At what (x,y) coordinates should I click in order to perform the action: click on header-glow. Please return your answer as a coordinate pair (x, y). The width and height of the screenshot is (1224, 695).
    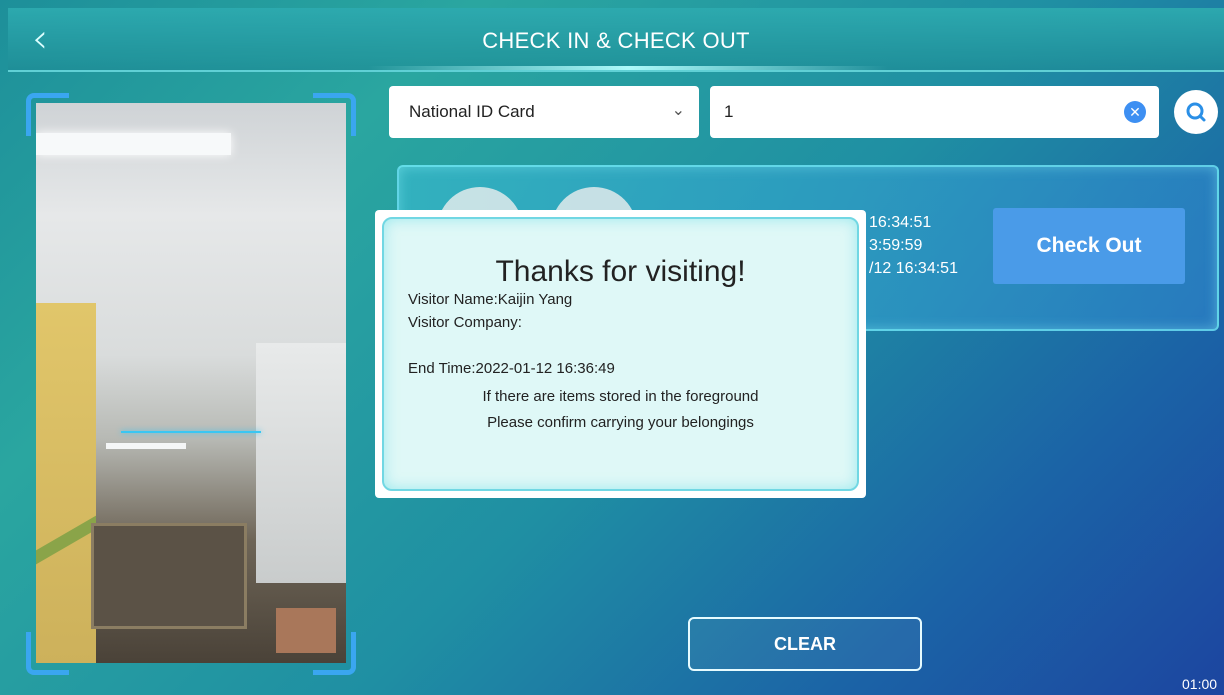
    Looking at the image, I should click on (628, 68).